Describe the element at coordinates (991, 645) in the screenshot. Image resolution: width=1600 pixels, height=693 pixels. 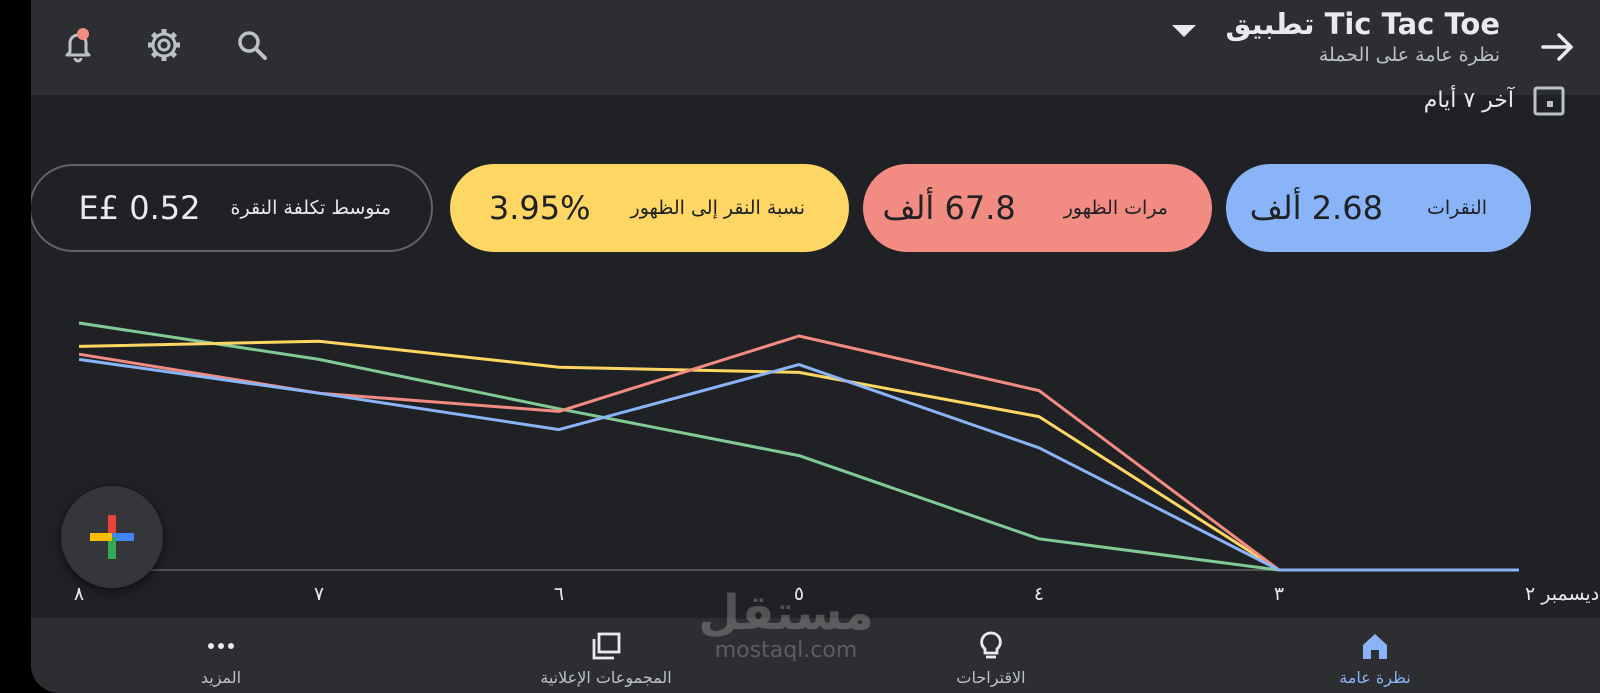
I see `lightbulb-icon` at that location.